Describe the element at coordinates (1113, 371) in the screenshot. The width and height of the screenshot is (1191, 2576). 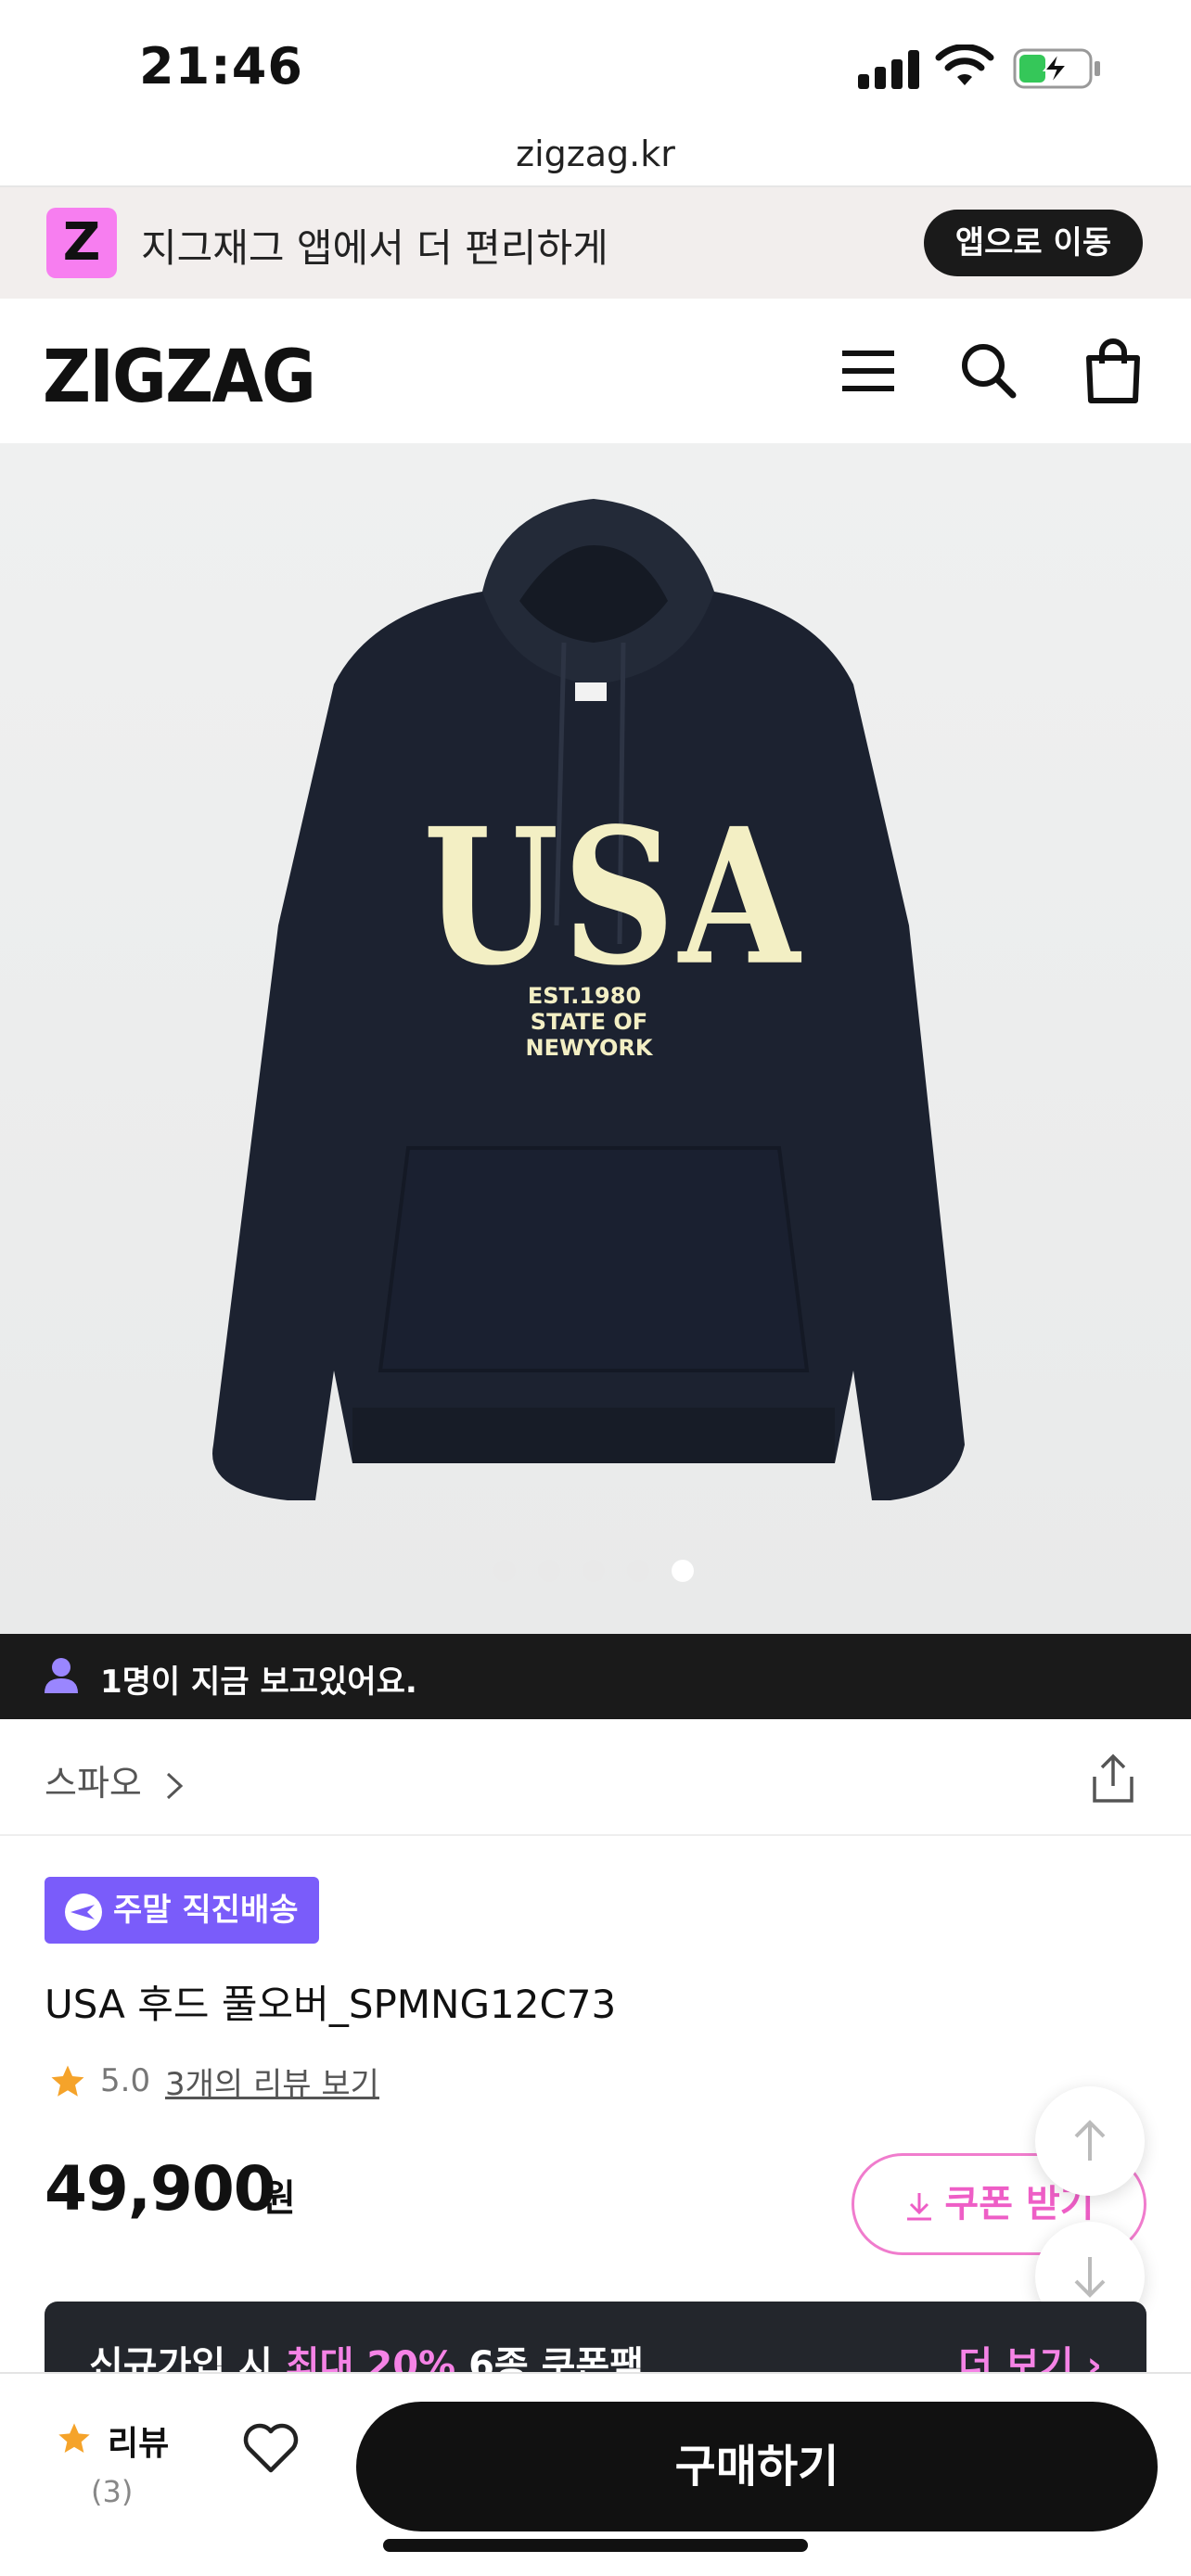
I see `shopping-bag-icon` at that location.